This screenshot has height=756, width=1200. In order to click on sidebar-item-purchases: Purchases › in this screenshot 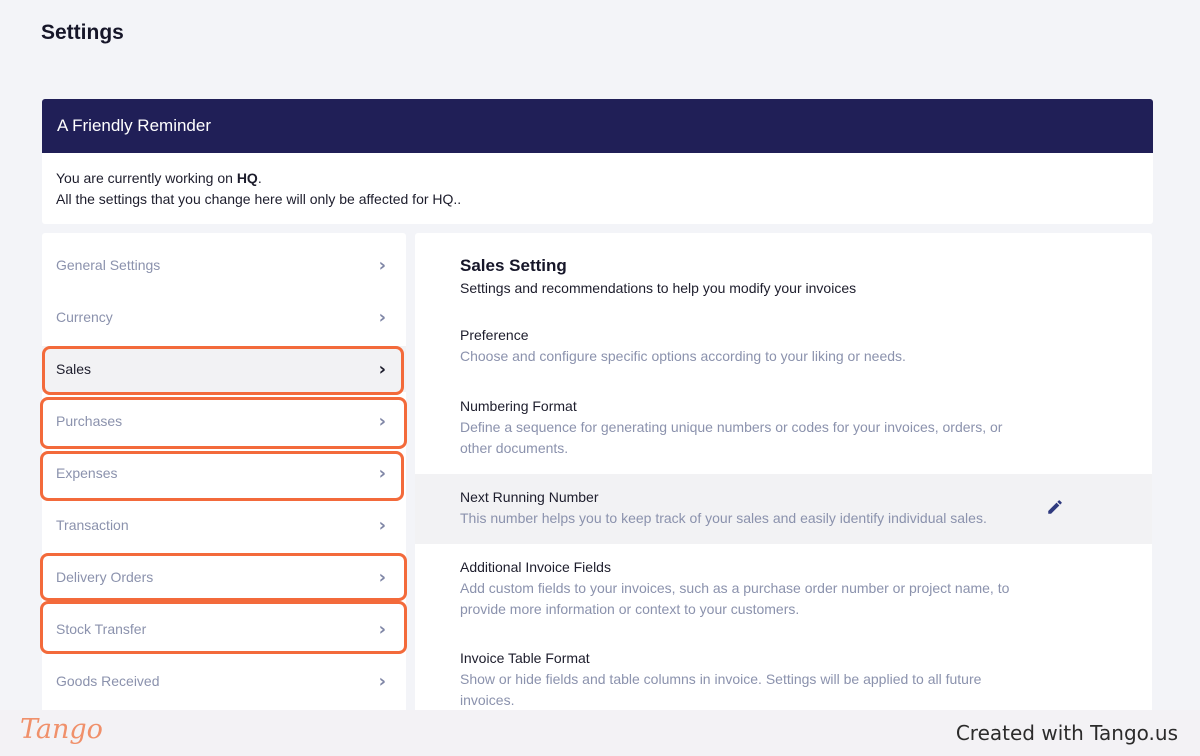, I will do `click(224, 421)`.